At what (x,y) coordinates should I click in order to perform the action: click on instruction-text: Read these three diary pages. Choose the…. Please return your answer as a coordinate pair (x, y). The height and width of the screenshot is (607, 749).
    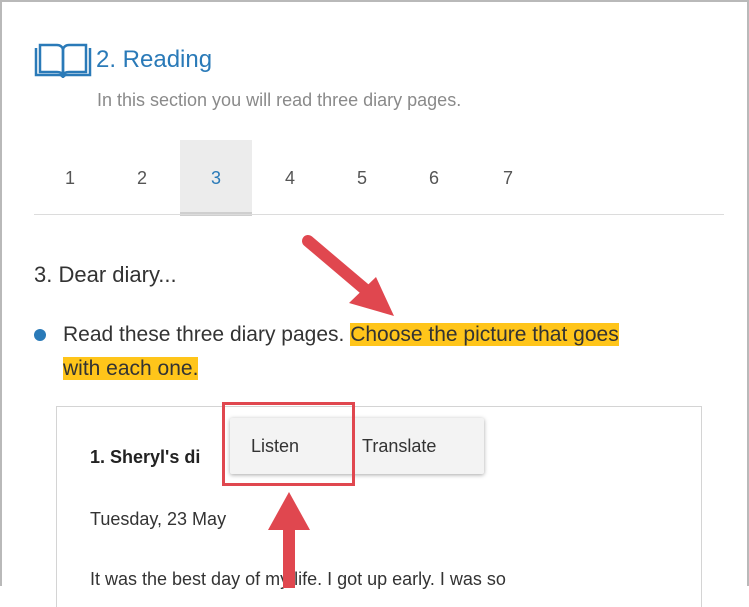
    Looking at the image, I should click on (403, 352).